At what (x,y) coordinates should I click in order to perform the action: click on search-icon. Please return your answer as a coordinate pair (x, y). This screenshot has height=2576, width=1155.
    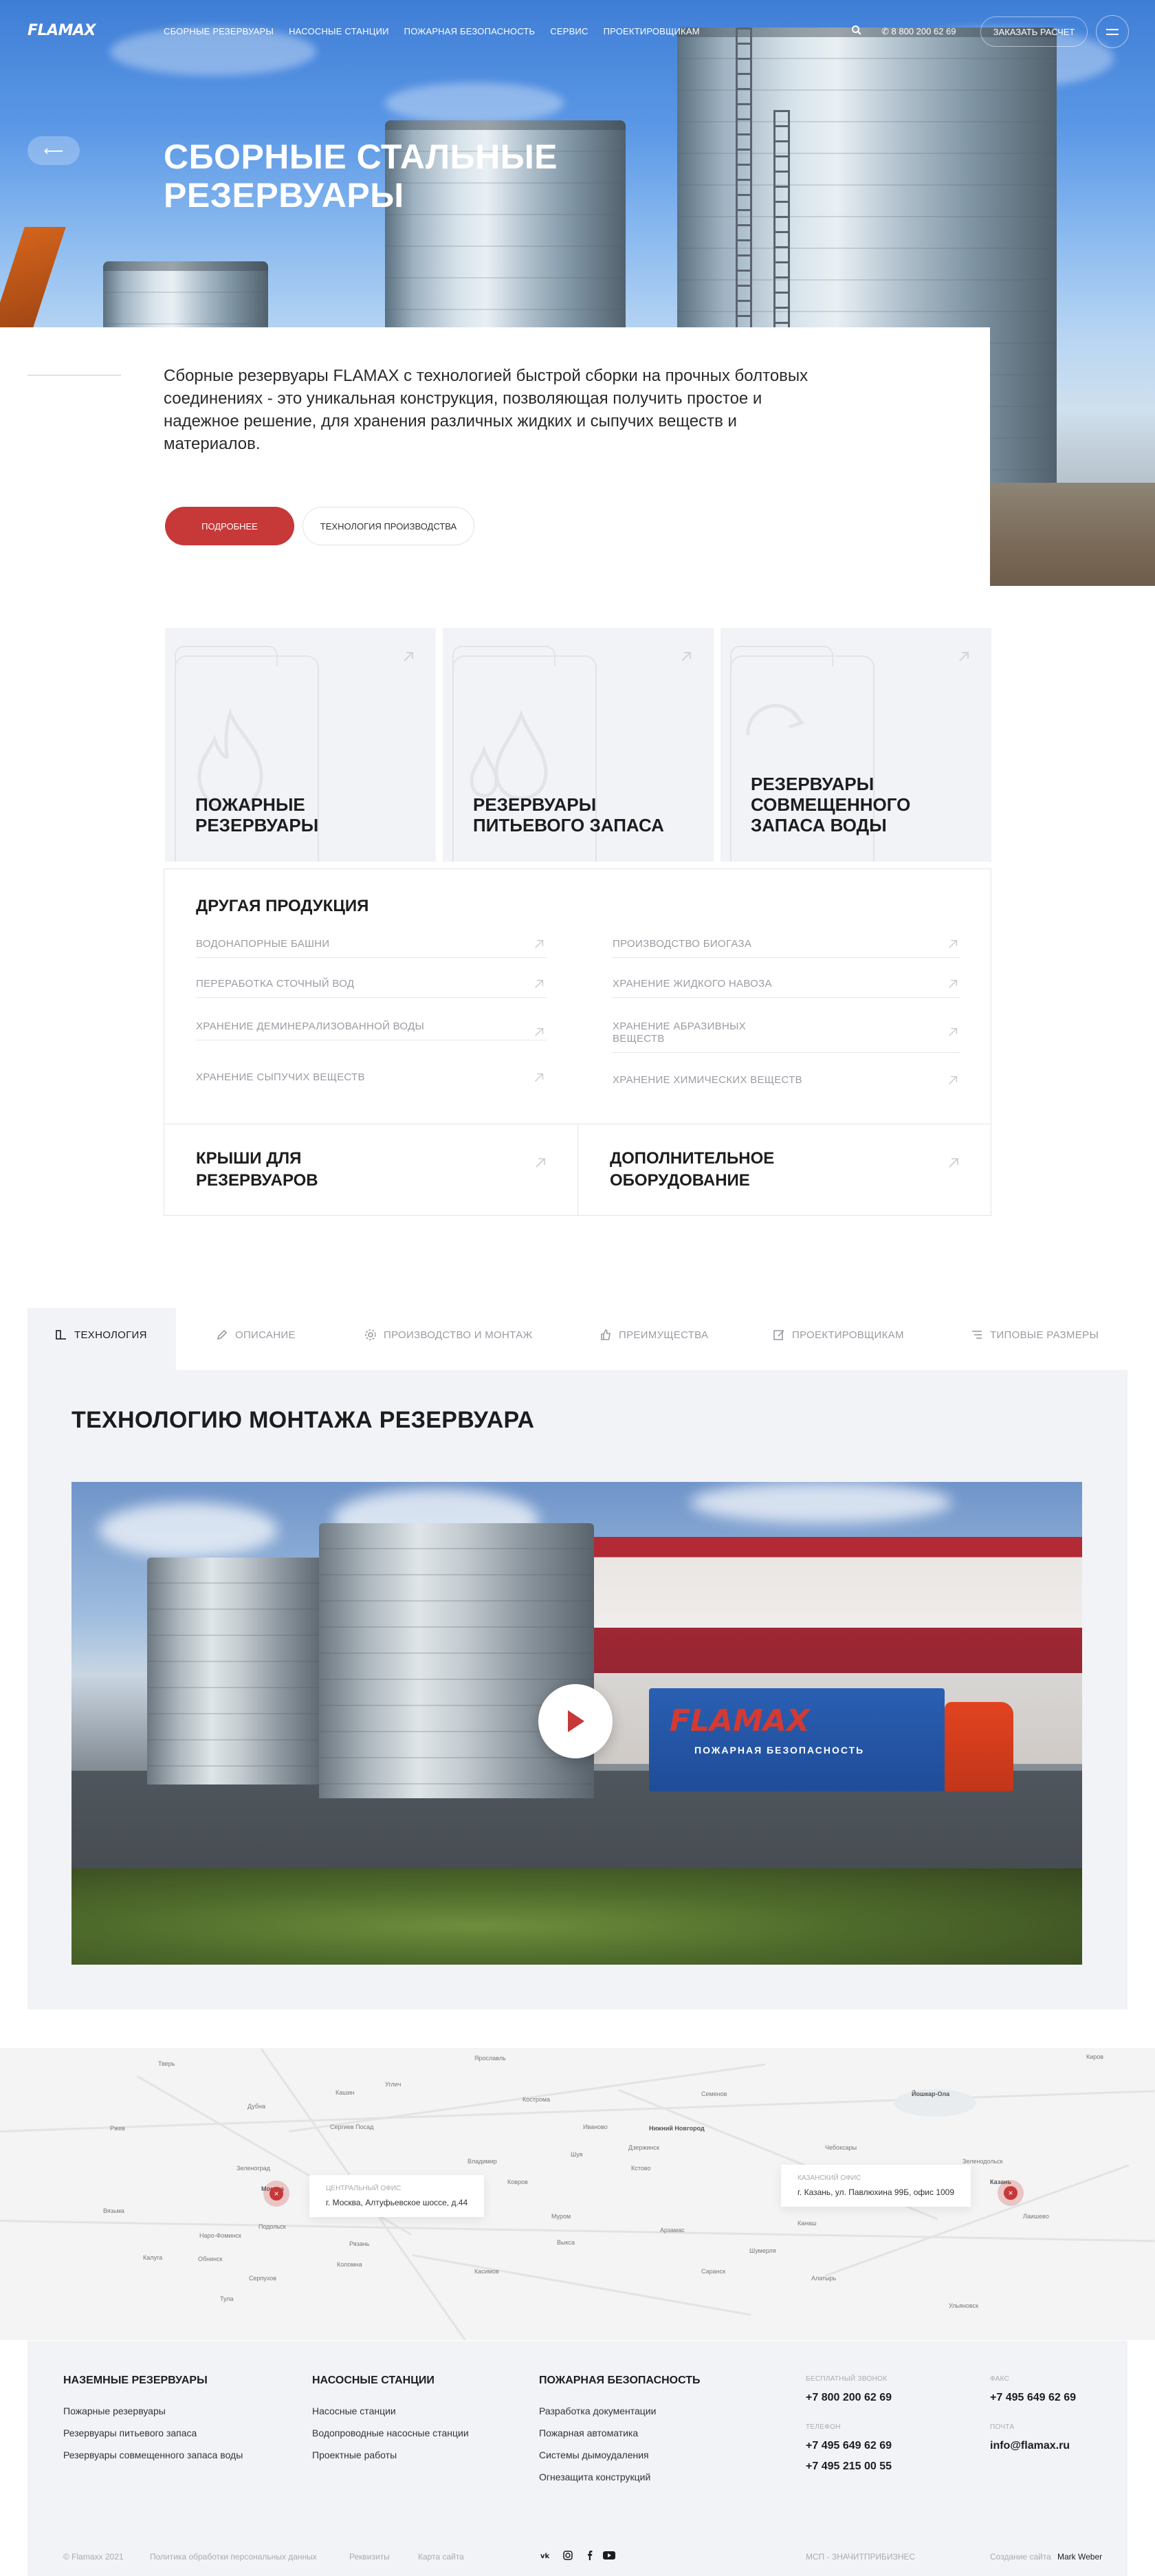
    Looking at the image, I should click on (856, 30).